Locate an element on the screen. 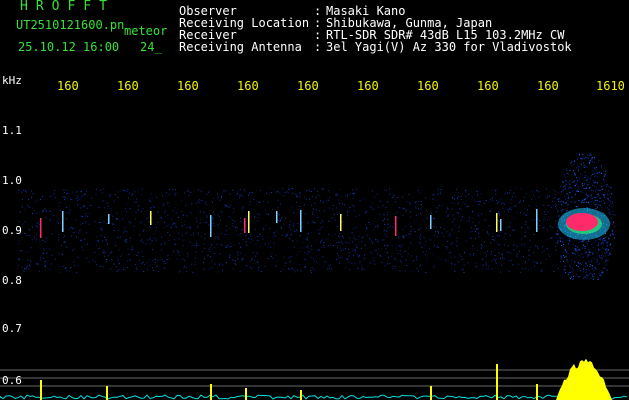 The width and height of the screenshot is (629, 400). y-tick-label: 0.8 is located at coordinates (12, 280).